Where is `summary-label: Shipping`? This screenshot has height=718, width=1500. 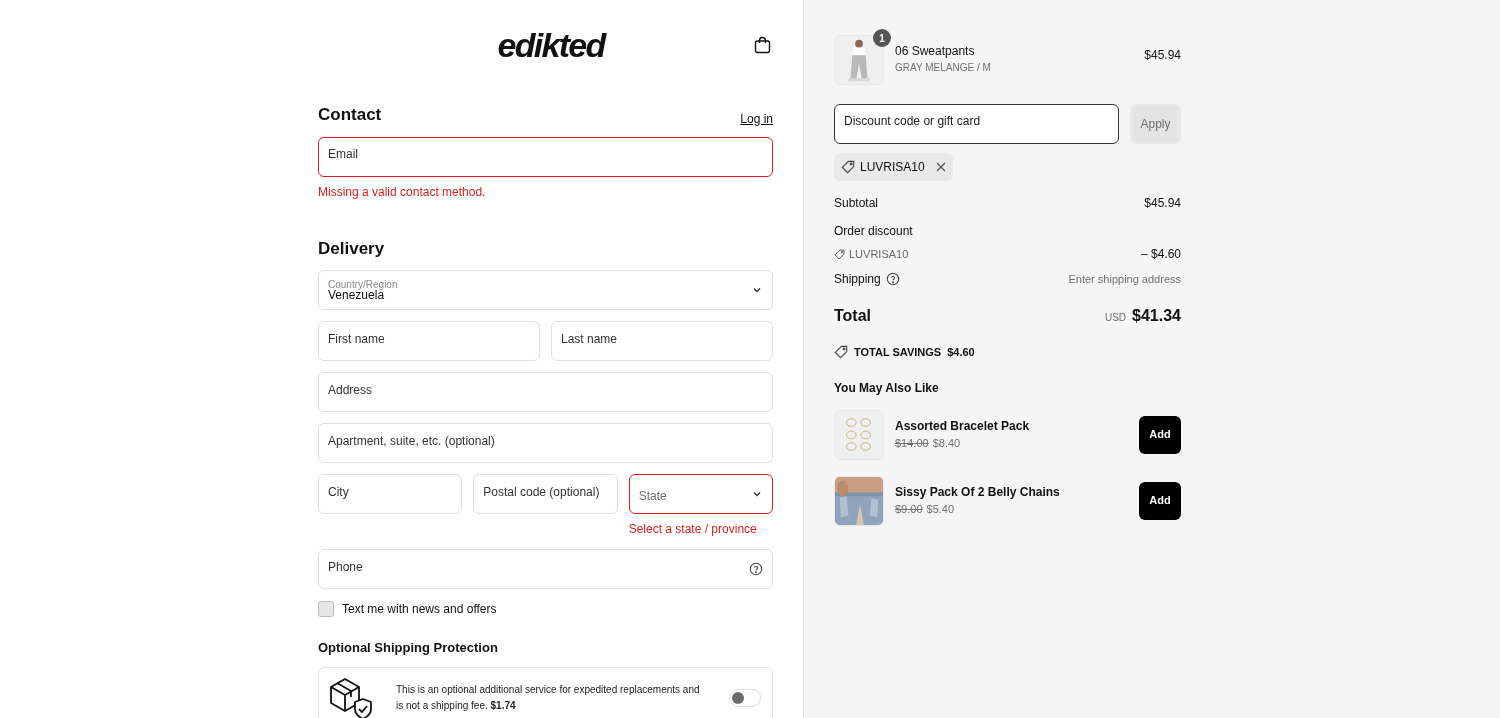 summary-label: Shipping is located at coordinates (857, 279).